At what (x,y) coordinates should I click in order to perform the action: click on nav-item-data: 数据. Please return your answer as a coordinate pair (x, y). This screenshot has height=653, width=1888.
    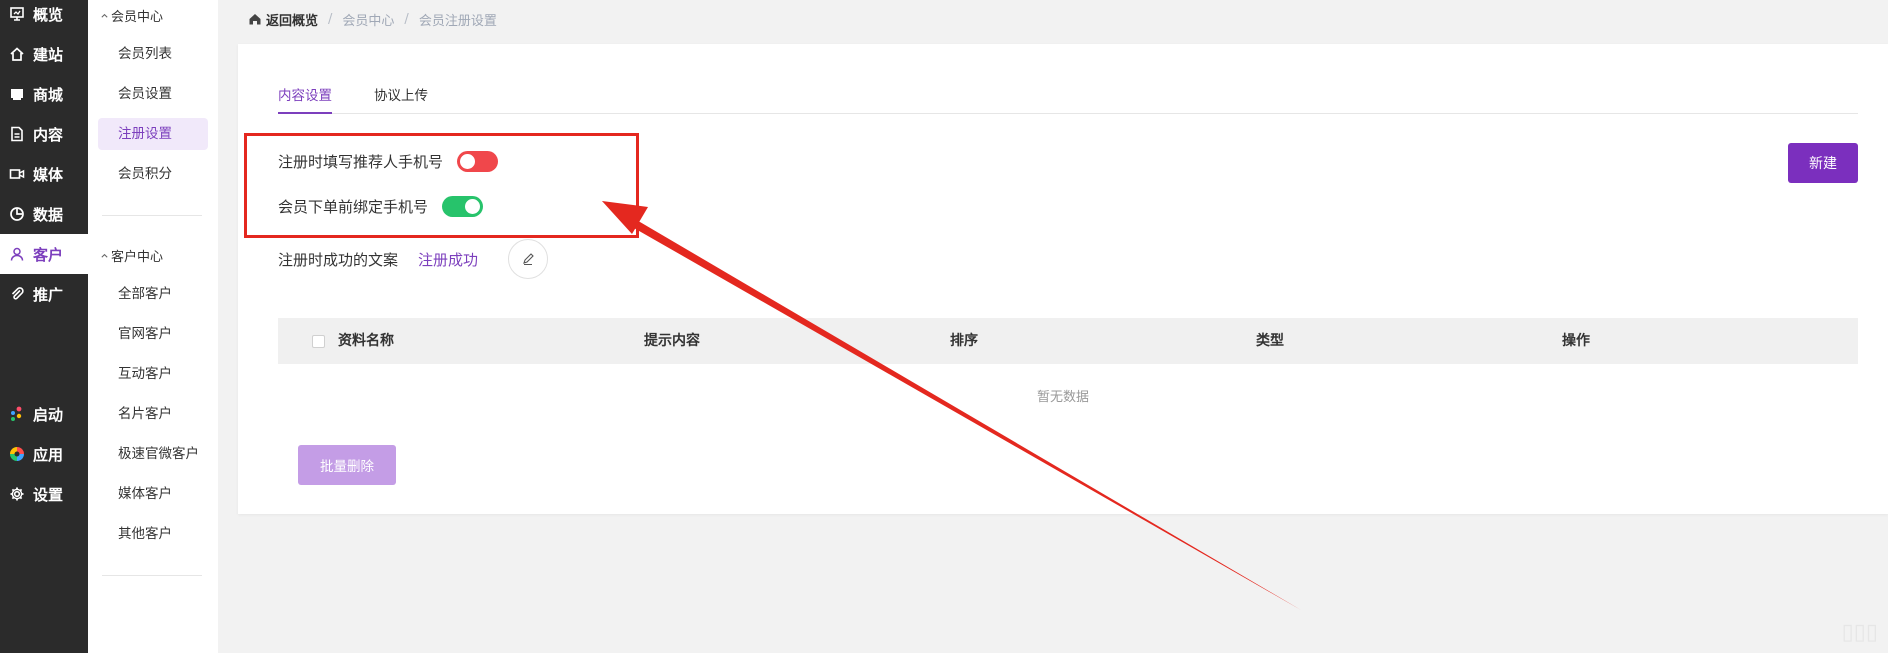
    Looking at the image, I should click on (44, 214).